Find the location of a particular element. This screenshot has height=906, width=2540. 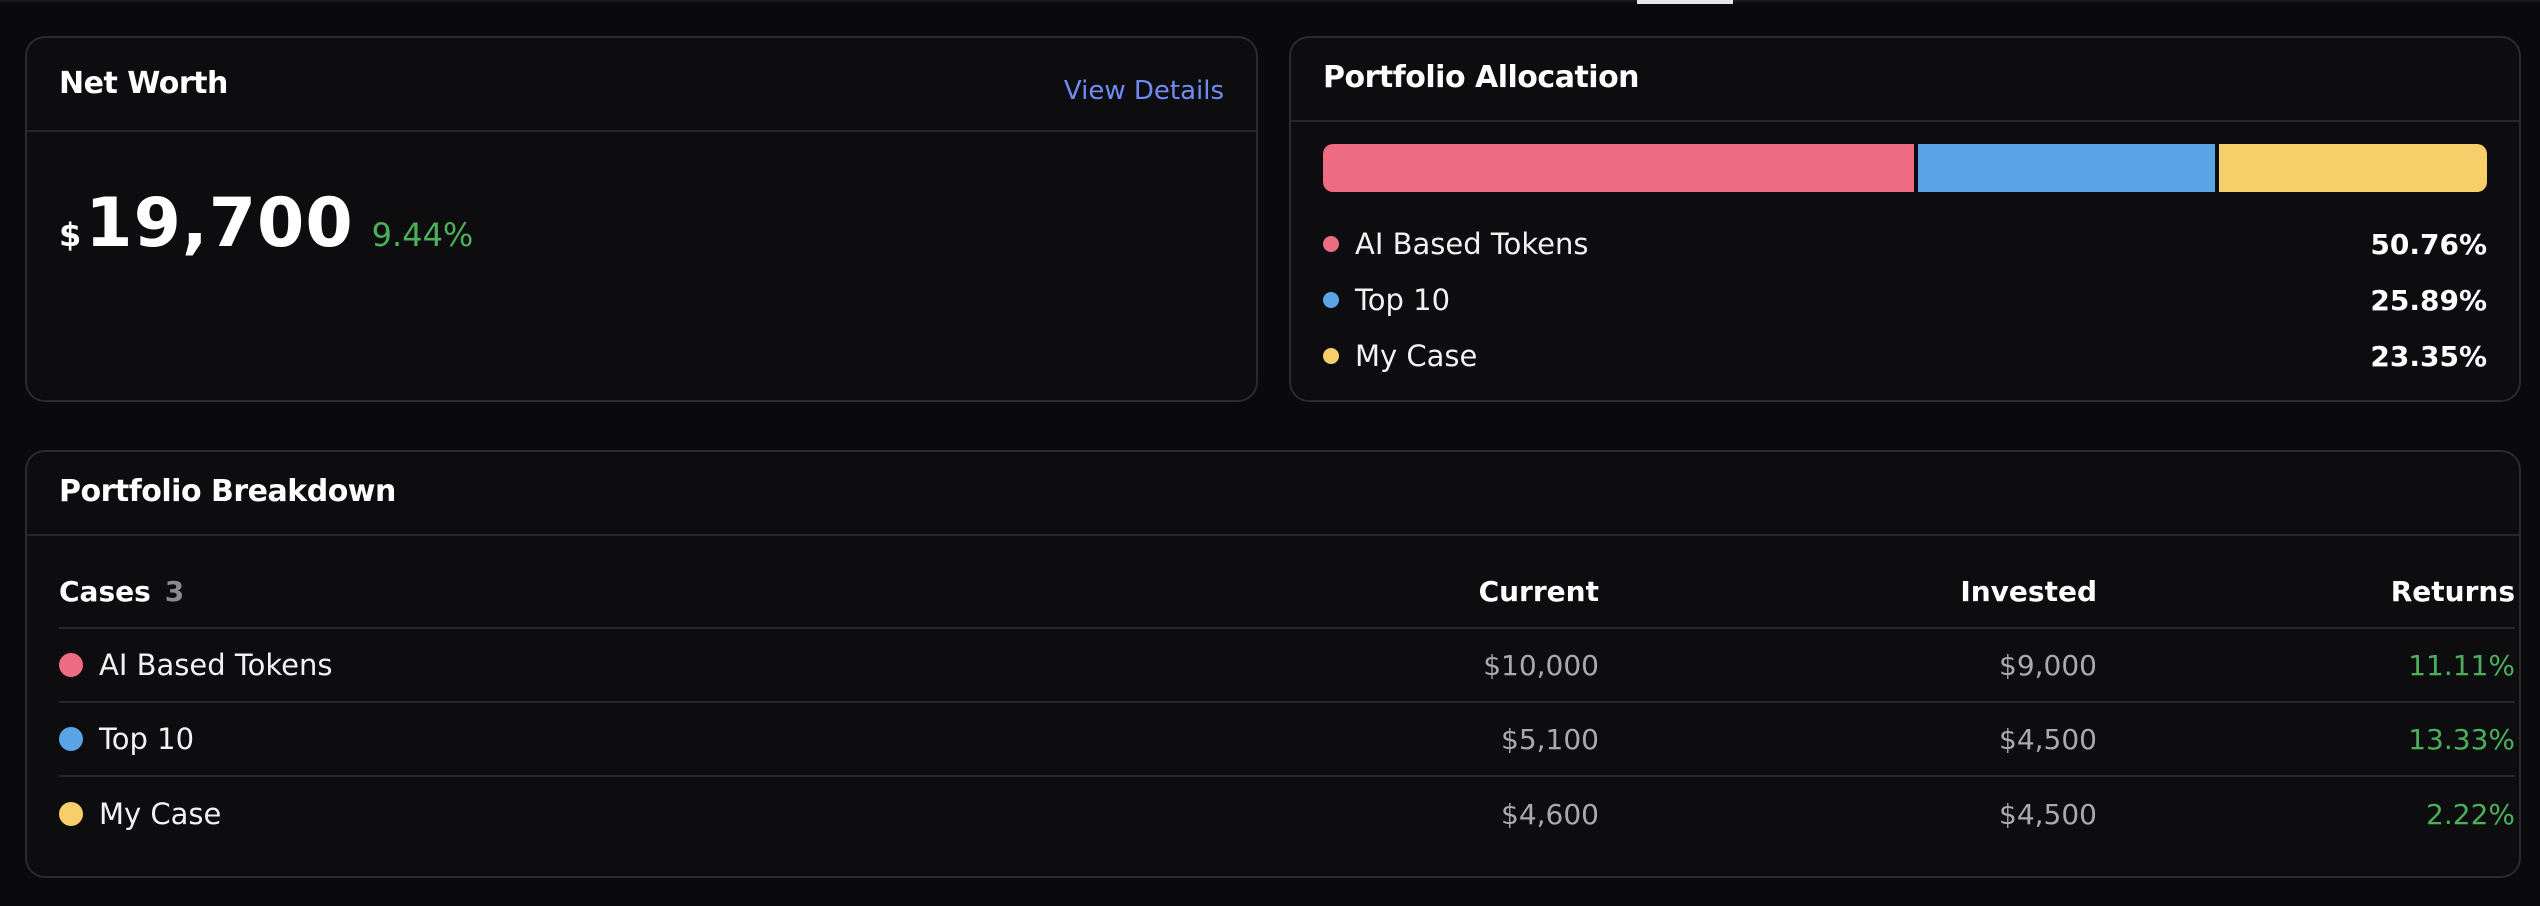

returns-value: 2.22% is located at coordinates (2470, 814).